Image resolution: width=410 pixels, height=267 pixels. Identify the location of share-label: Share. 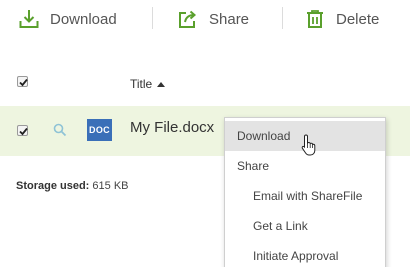
(229, 19).